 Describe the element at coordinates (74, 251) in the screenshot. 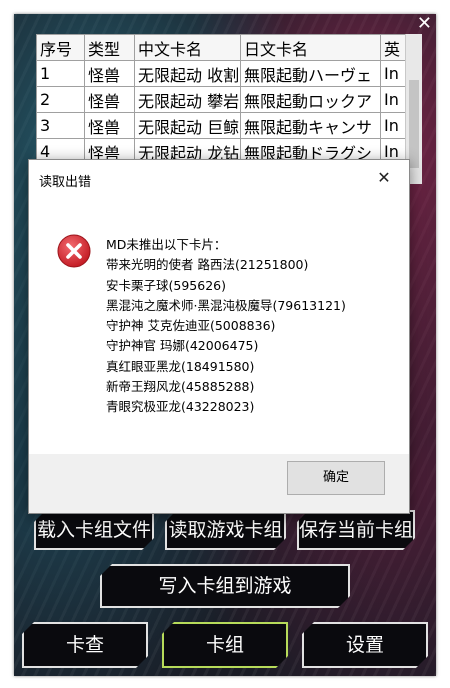

I see `error-x-icon` at that location.